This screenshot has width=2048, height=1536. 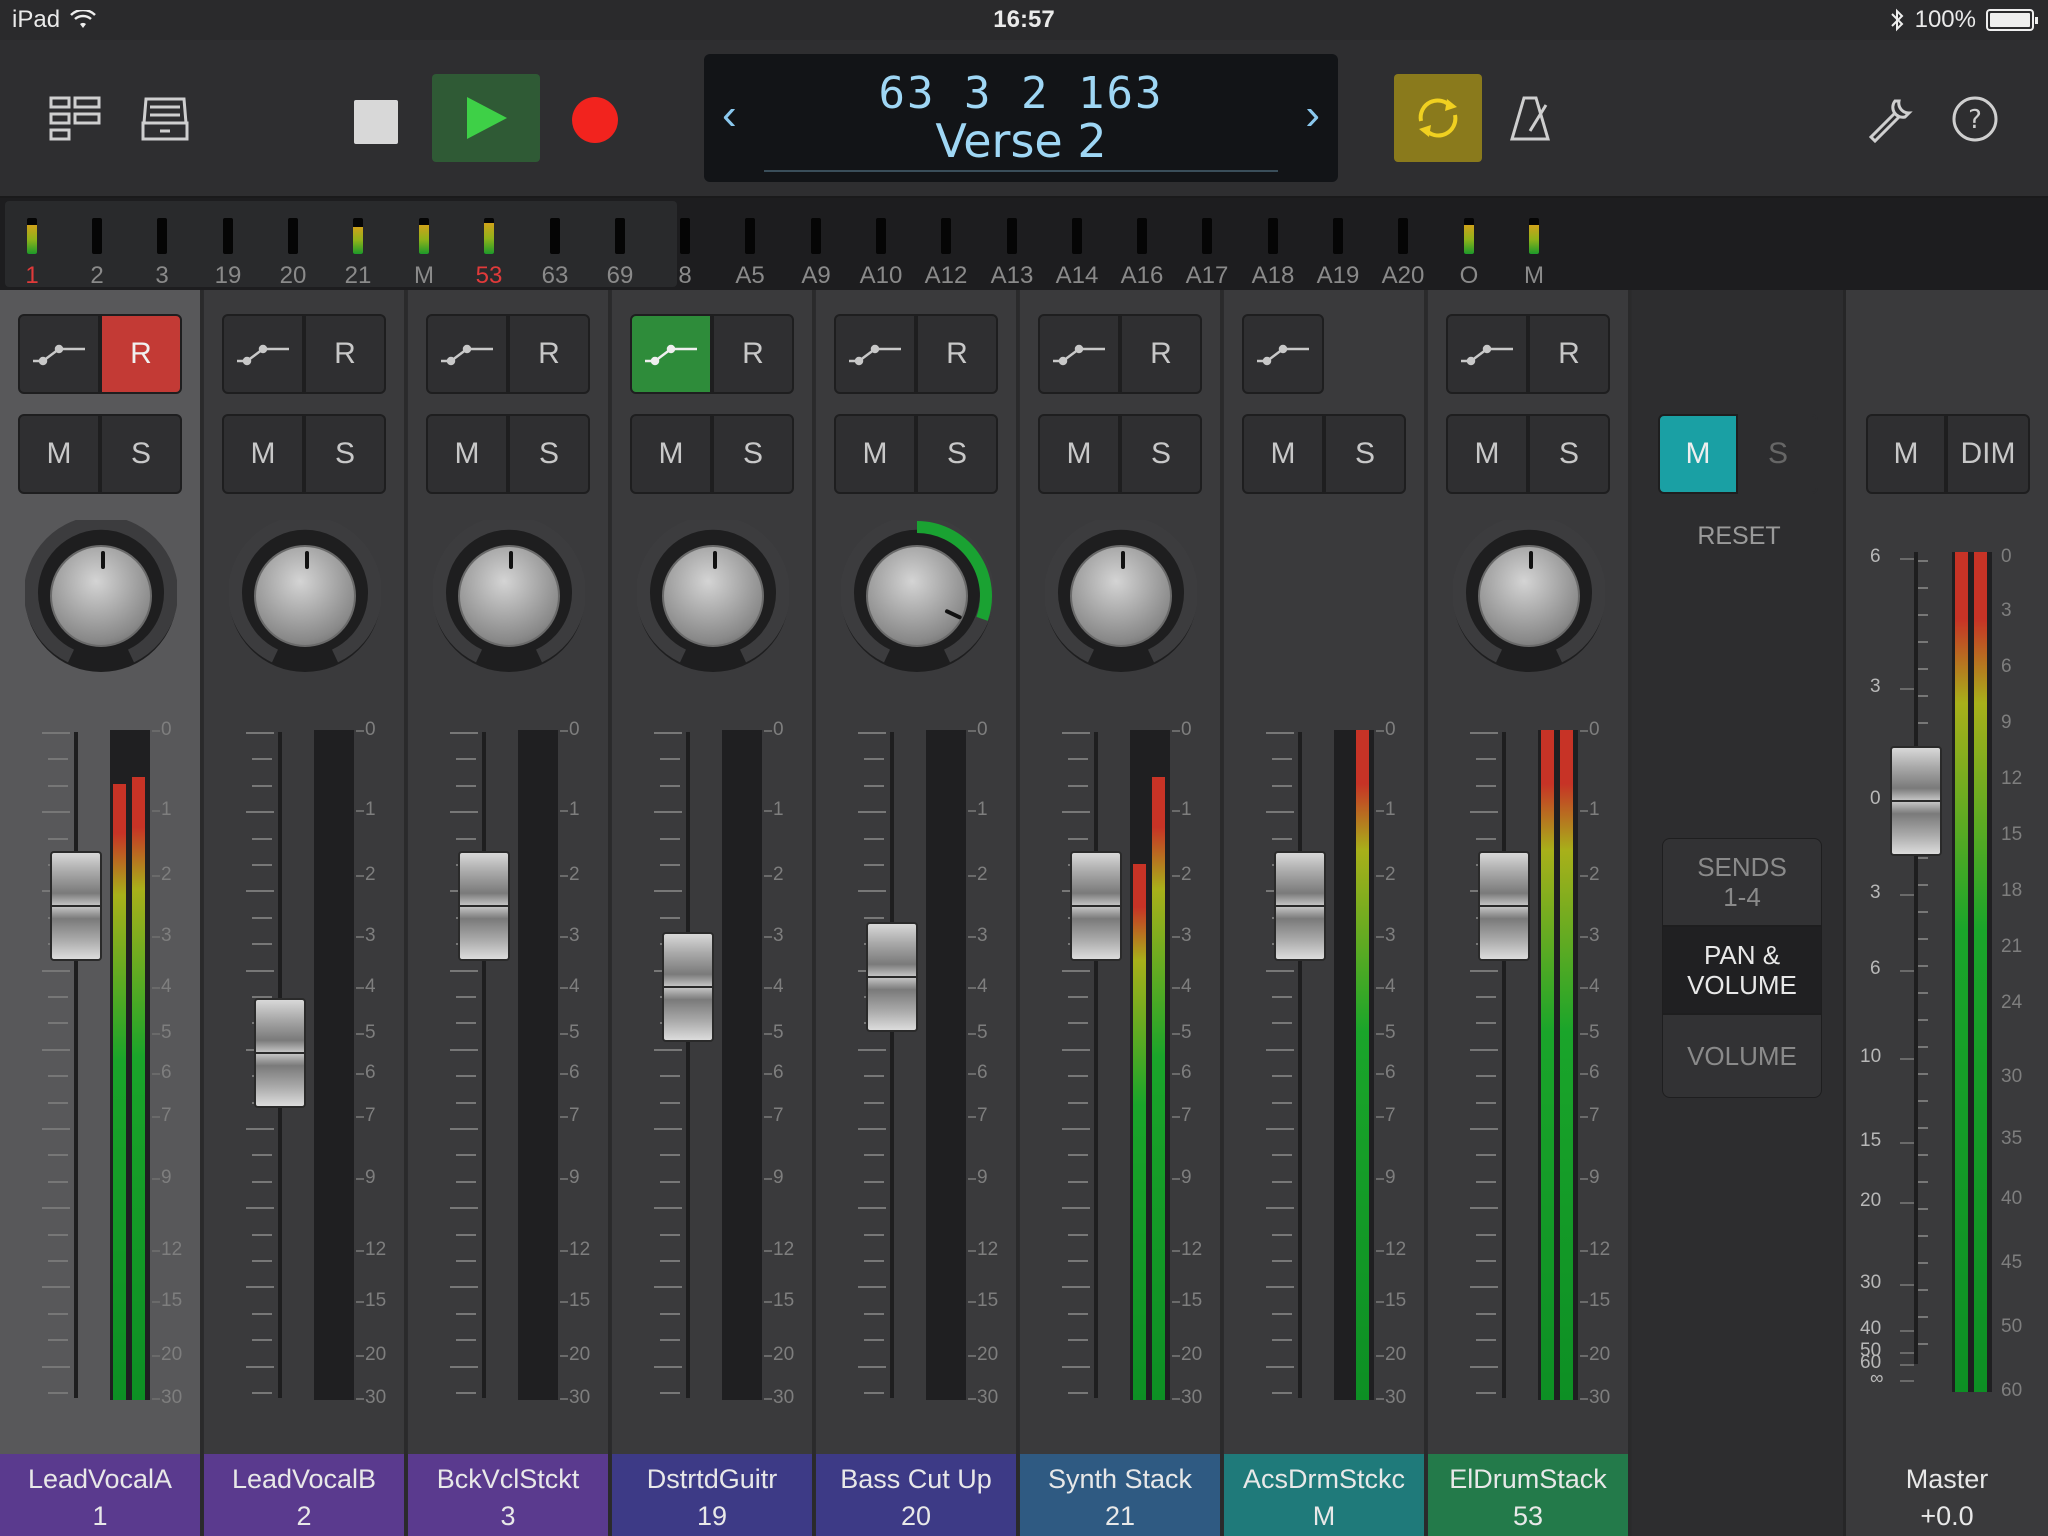 I want to click on scale-label: 15, so click(x=376, y=1300).